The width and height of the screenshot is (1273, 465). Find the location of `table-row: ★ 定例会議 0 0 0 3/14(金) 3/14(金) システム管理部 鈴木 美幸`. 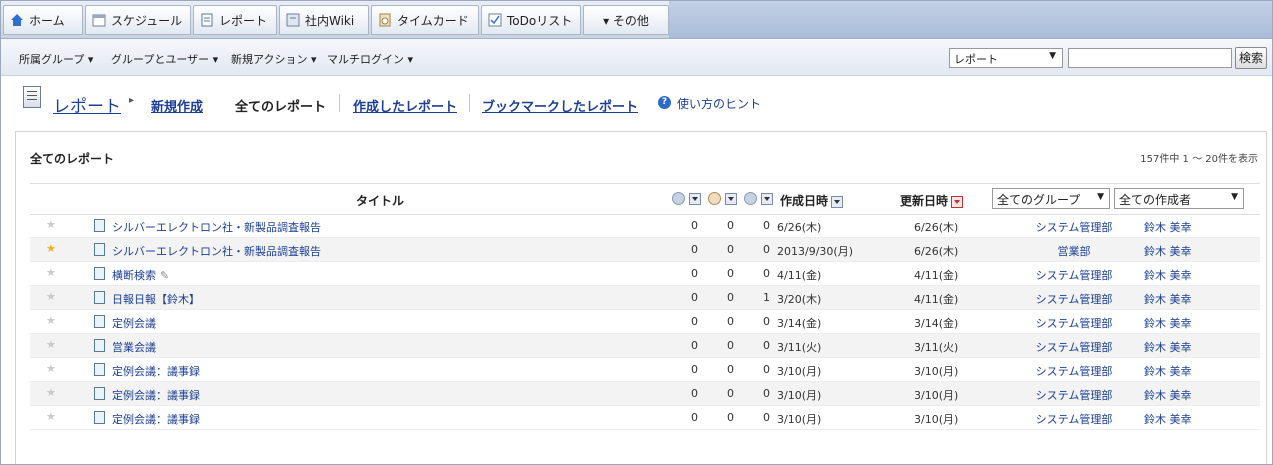

table-row: ★ 定例会議 0 0 0 3/14(金) 3/14(金) システム管理部 鈴木 美幸 is located at coordinates (645, 322).